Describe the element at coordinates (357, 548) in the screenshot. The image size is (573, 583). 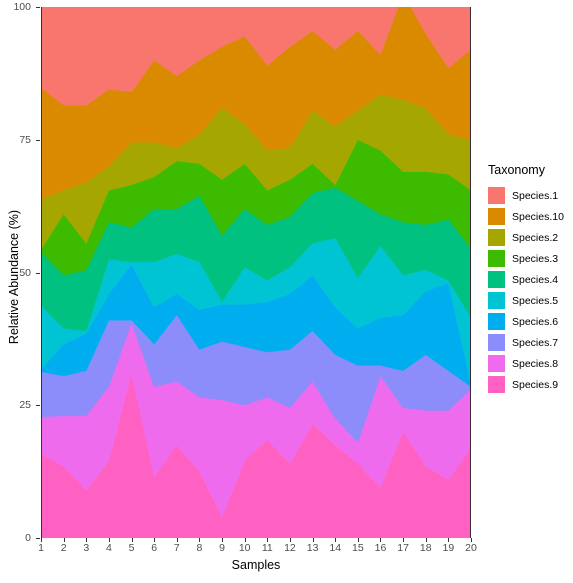
I see `x-tick-label: 15` at that location.